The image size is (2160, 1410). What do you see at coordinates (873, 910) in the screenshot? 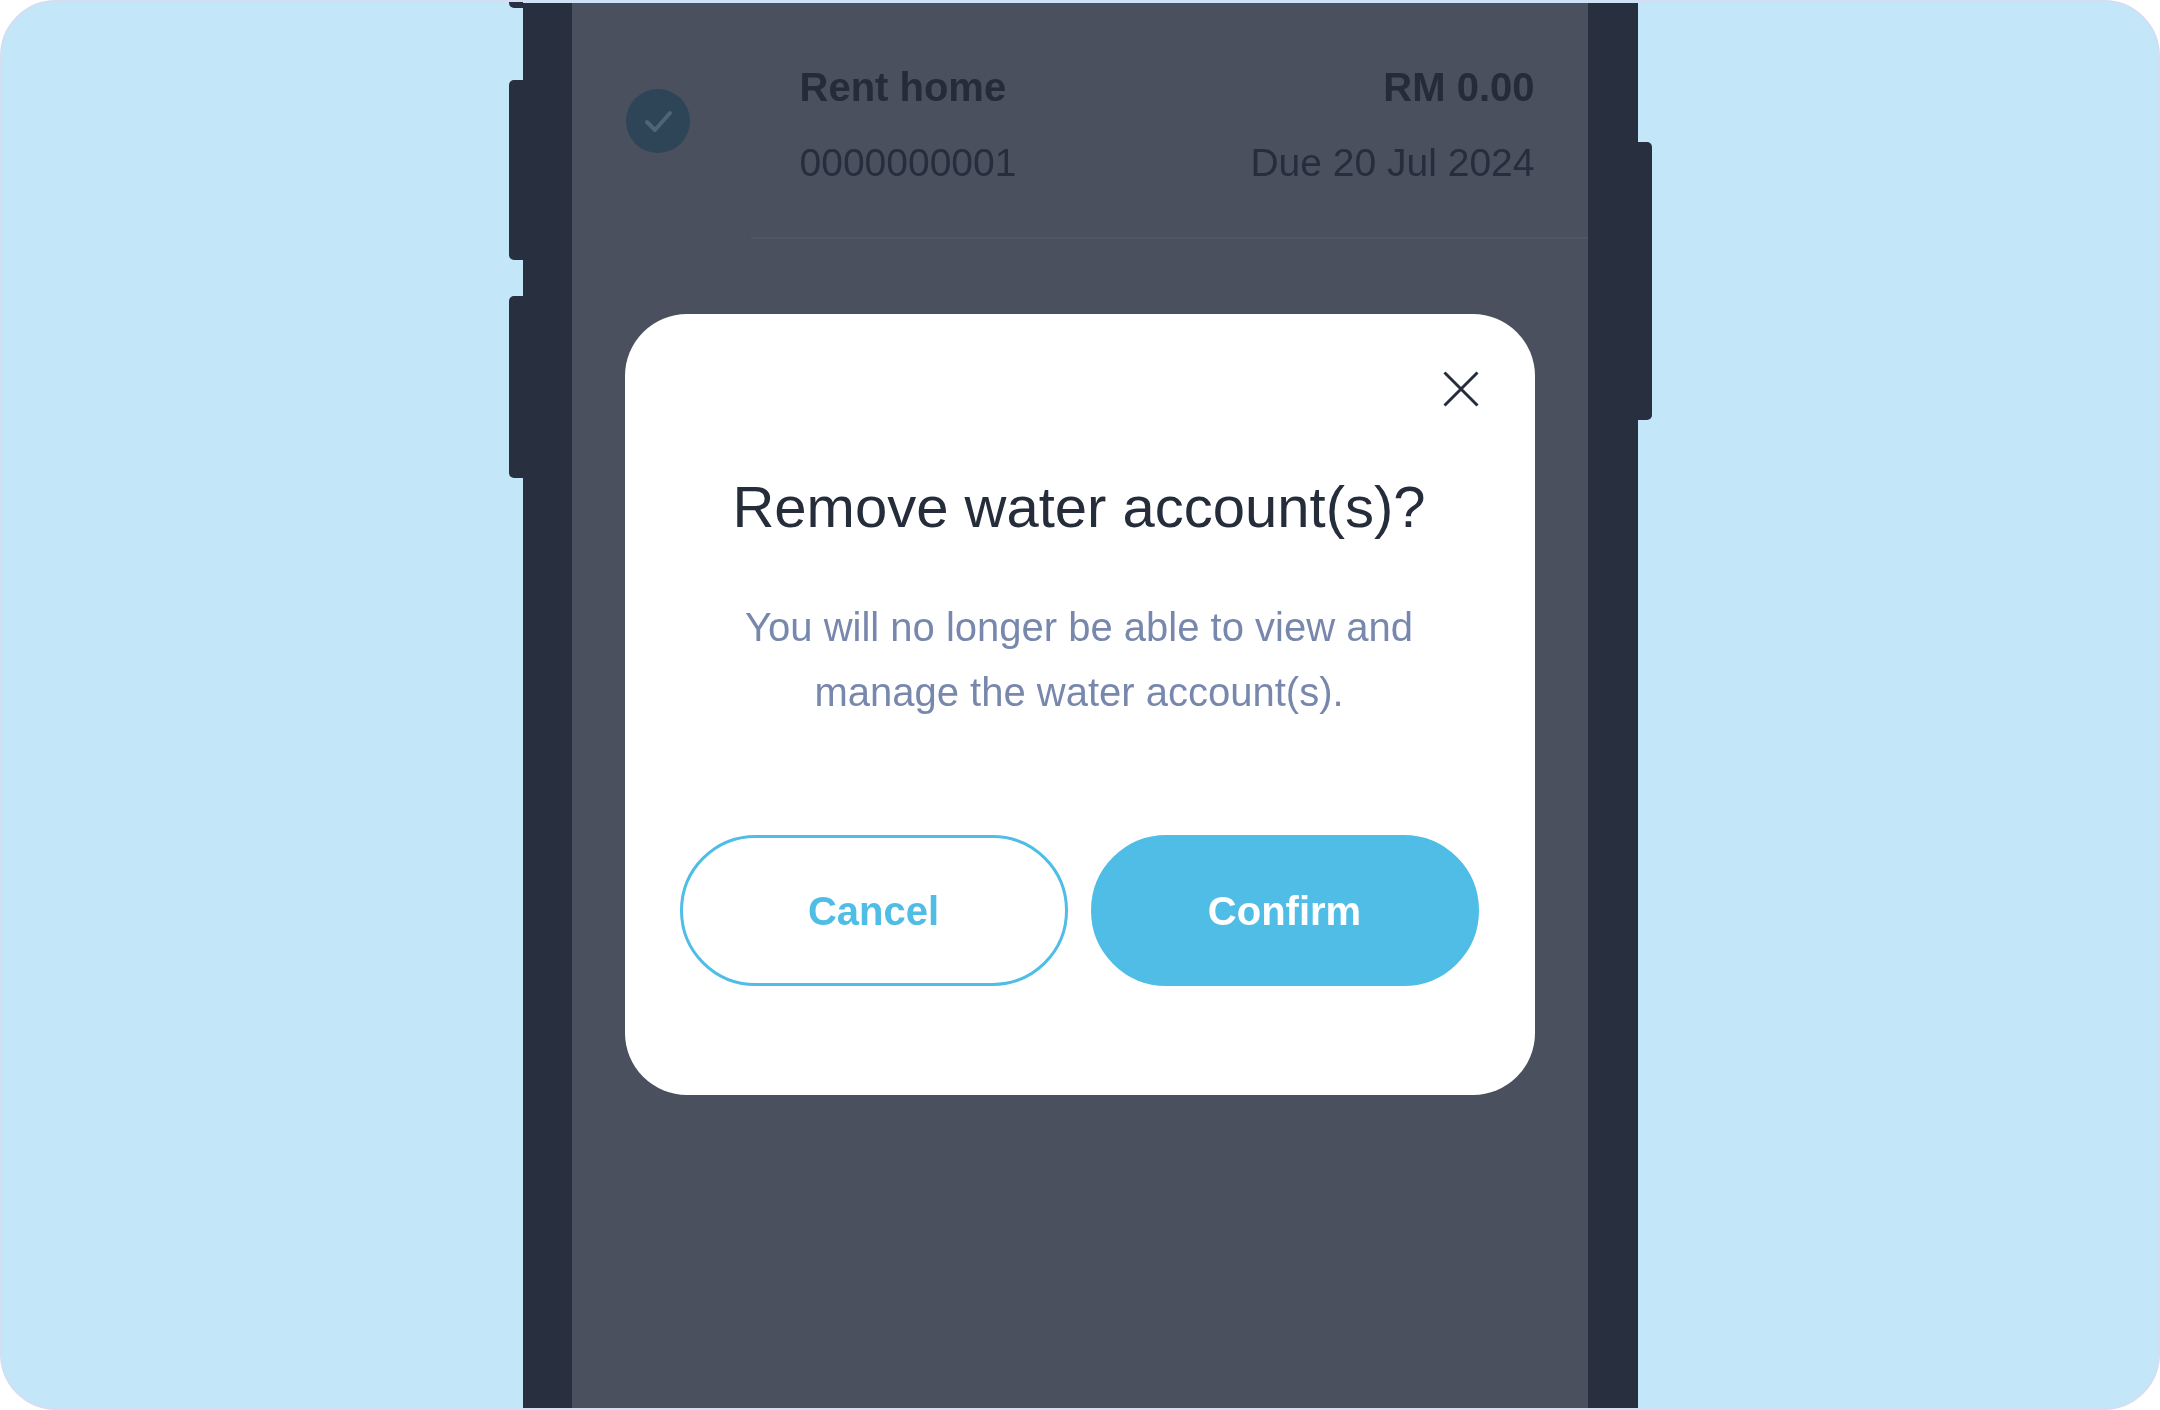
I see `cancel-button: Cancel` at bounding box center [873, 910].